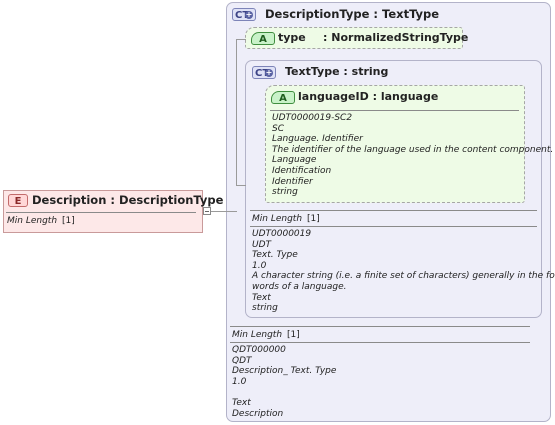  I want to click on inner-ct-title: TextType : string, so click(336, 71).